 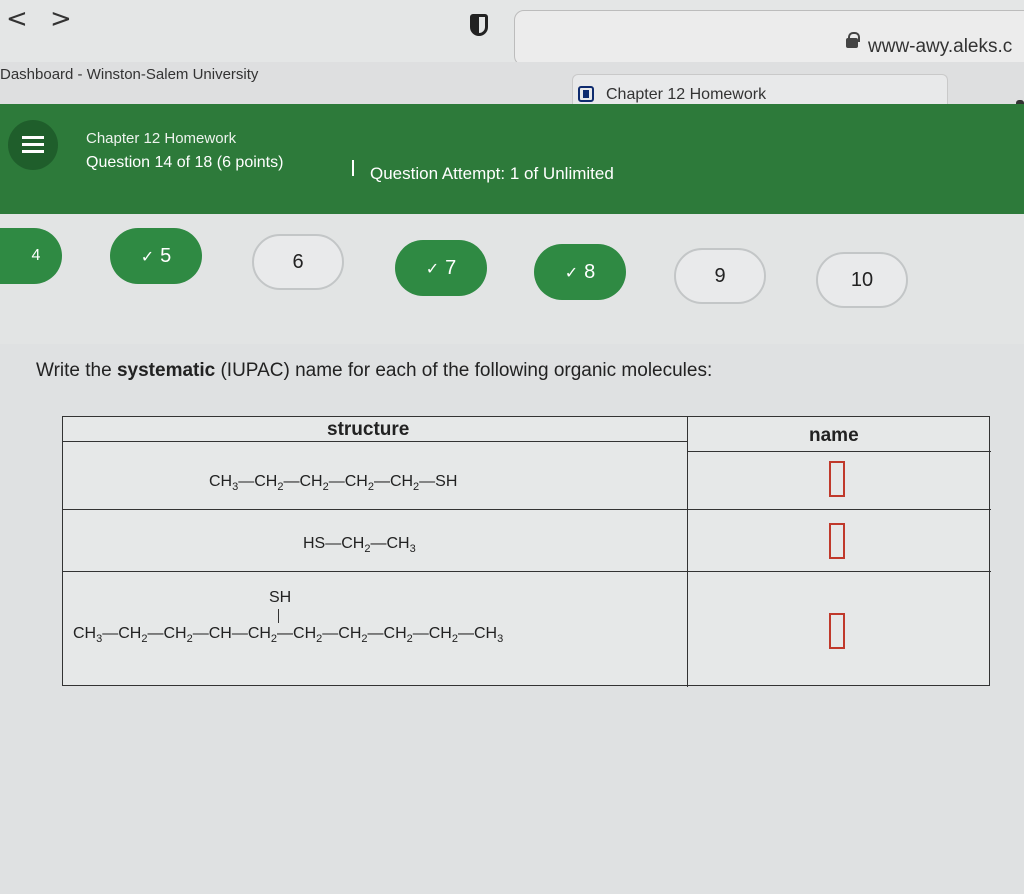 I want to click on assignment-title: Chapter 12 Homework, so click(x=161, y=138).